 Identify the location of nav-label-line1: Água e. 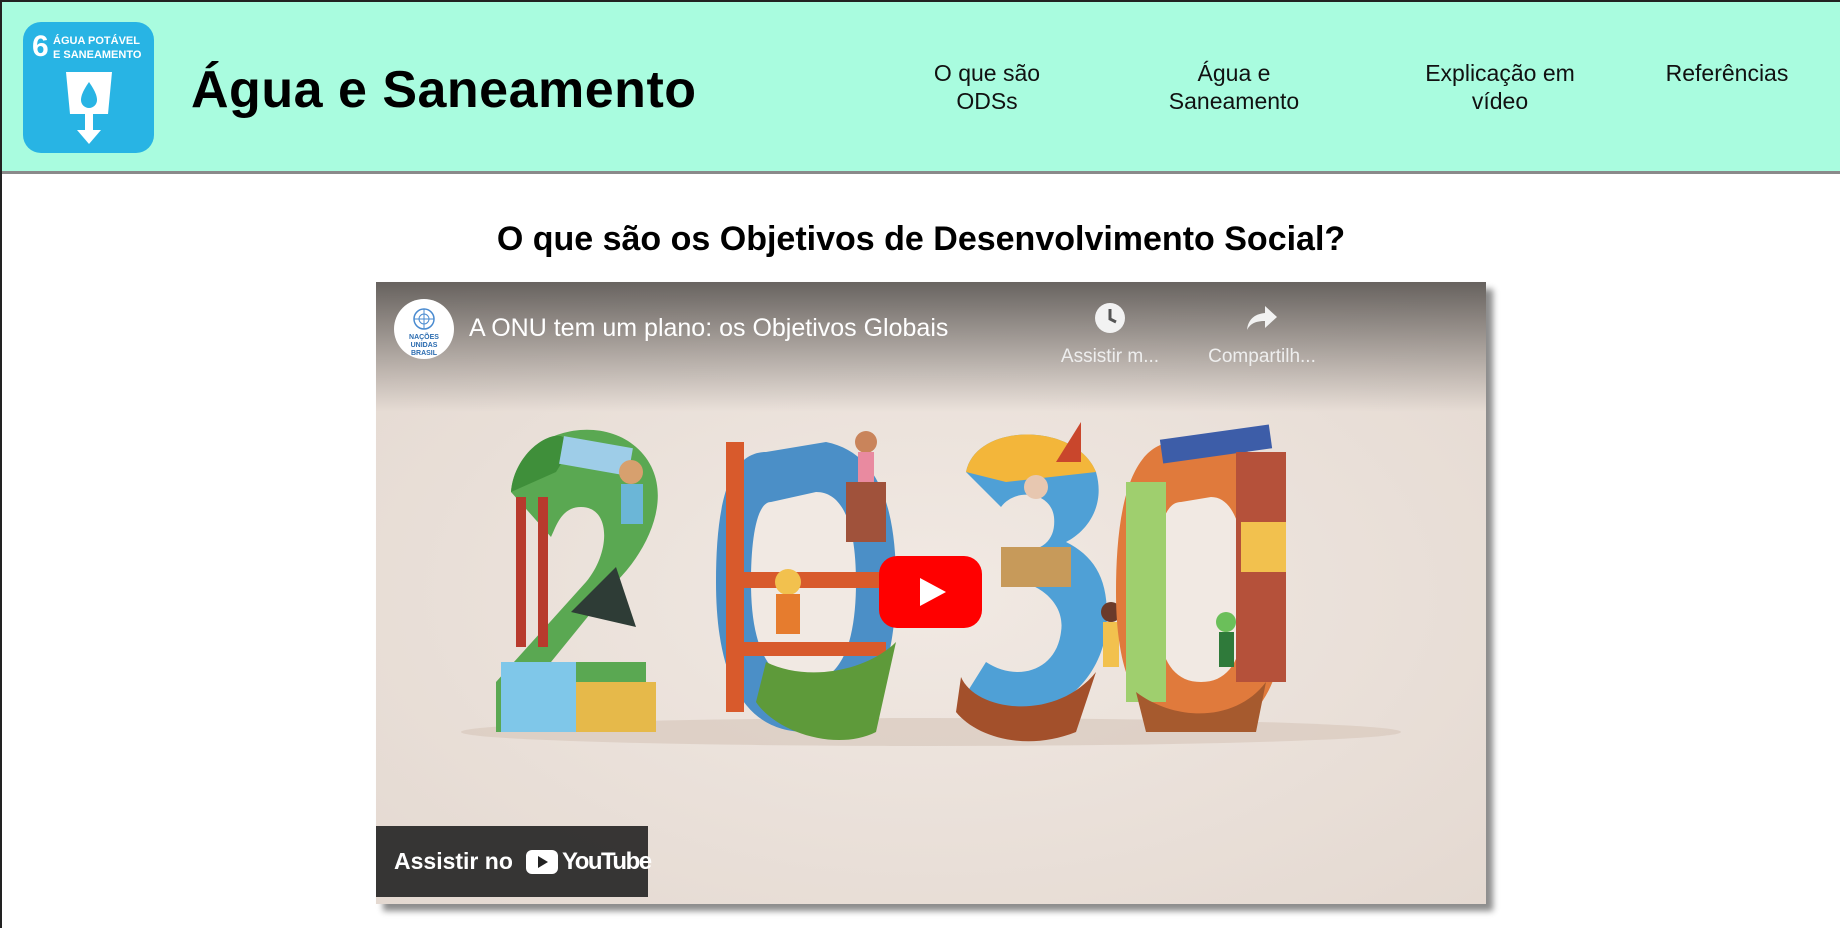
(1234, 73).